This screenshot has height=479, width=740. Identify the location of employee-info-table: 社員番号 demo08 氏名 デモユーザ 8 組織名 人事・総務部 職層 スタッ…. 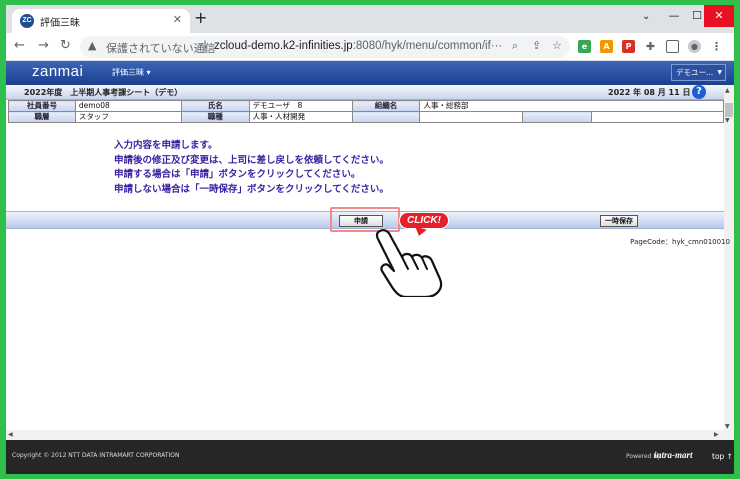
(366, 111).